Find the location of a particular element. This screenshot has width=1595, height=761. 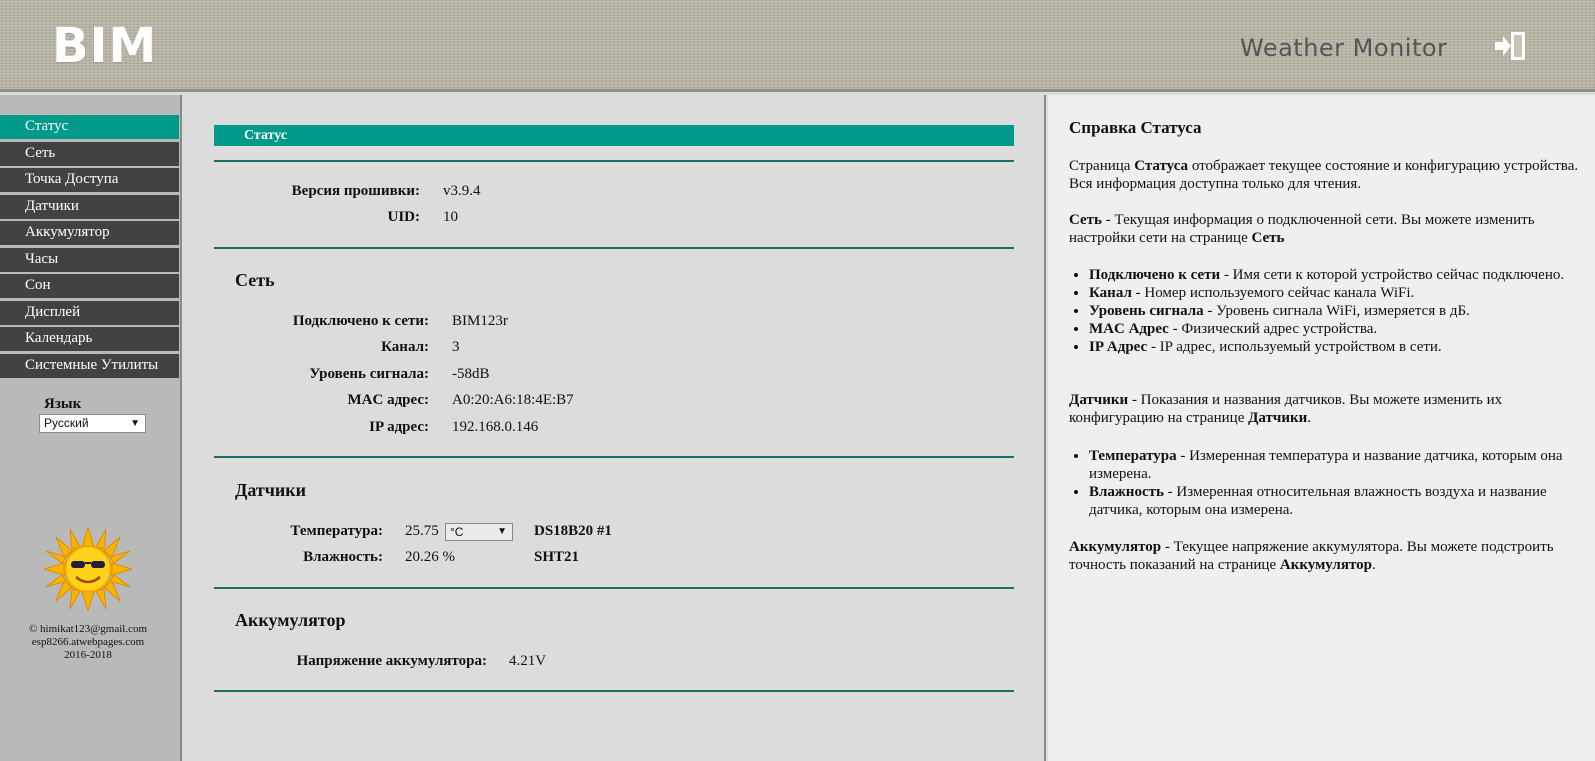

sun-icon is located at coordinates (88, 569).